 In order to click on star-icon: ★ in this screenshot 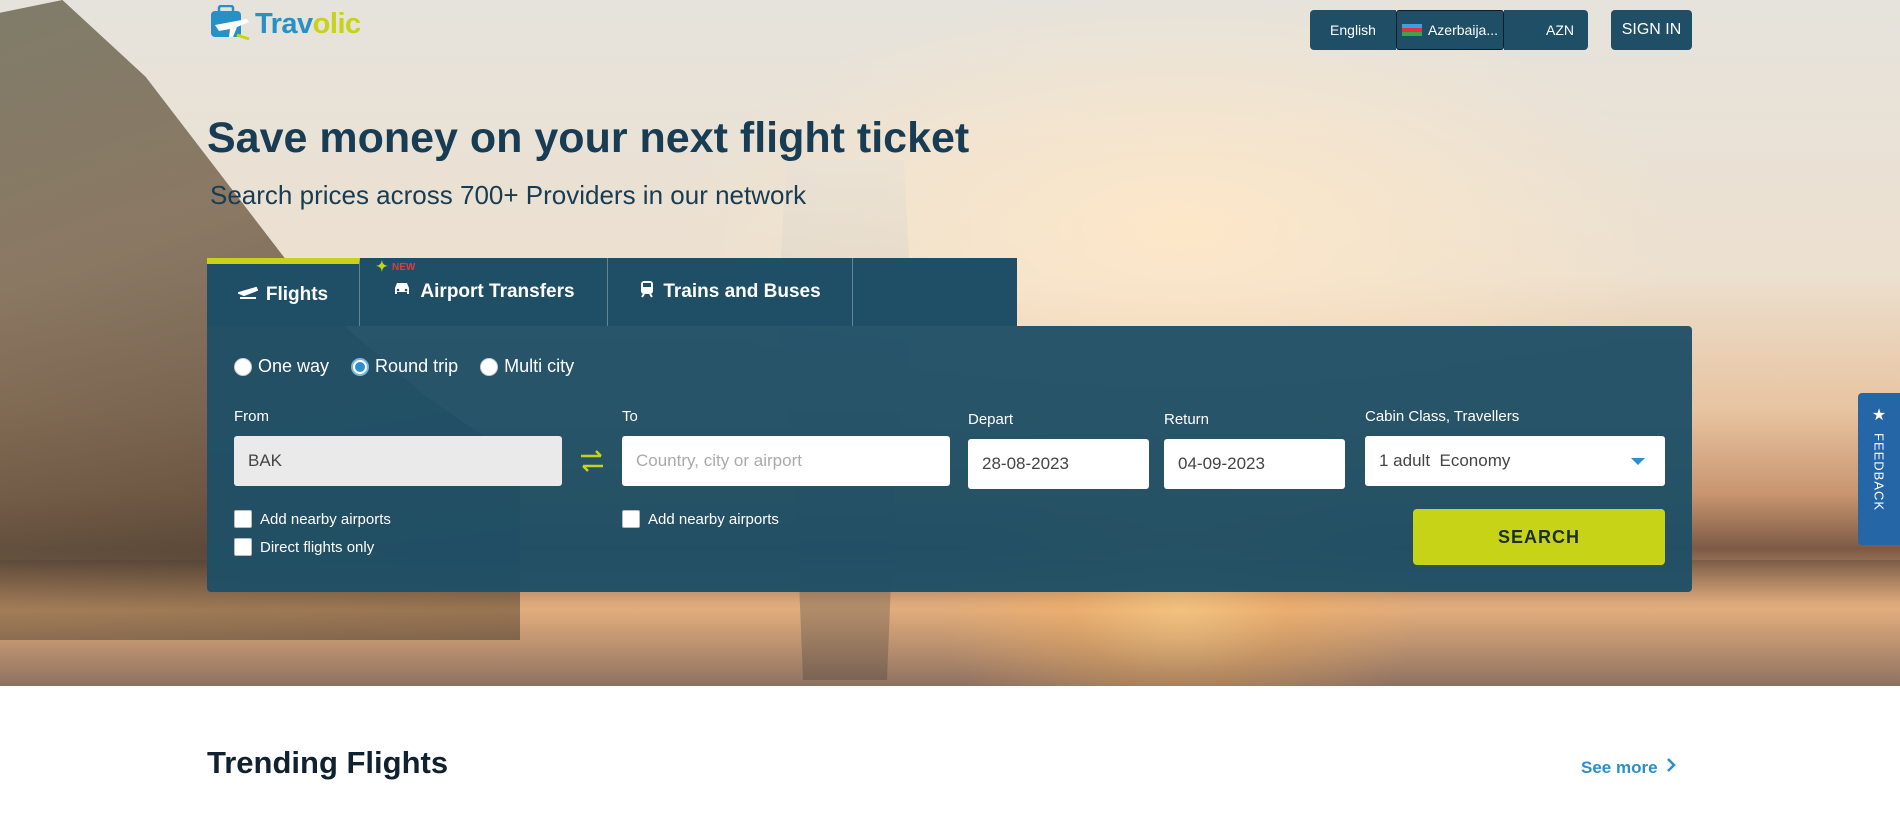, I will do `click(1879, 415)`.